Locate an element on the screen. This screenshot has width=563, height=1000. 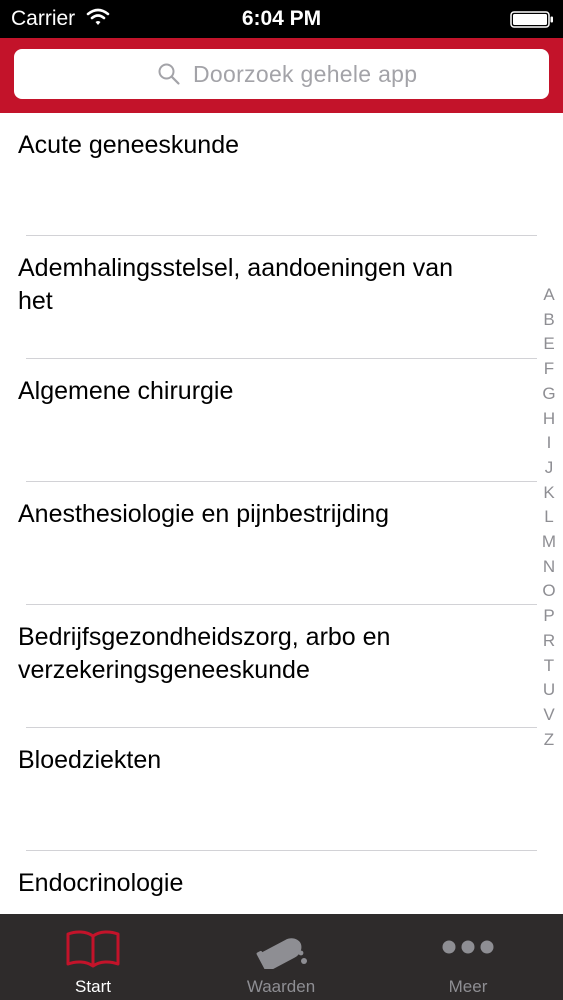
index-letter-v: V is located at coordinates (549, 715).